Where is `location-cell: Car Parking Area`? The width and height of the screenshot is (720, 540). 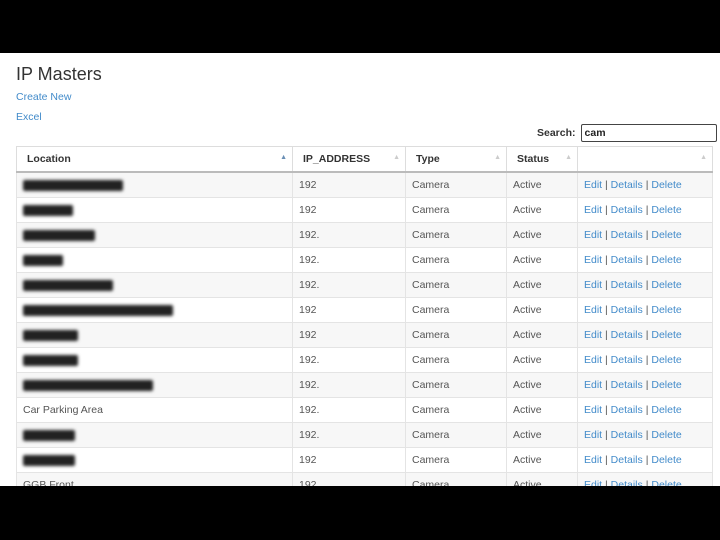 location-cell: Car Parking Area is located at coordinates (154, 410).